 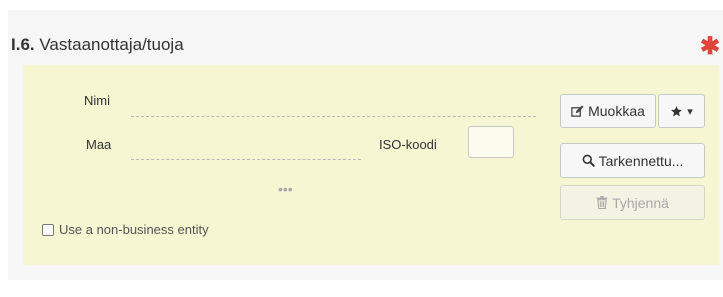 I want to click on clear-button: Tyhjennä, so click(x=632, y=202).